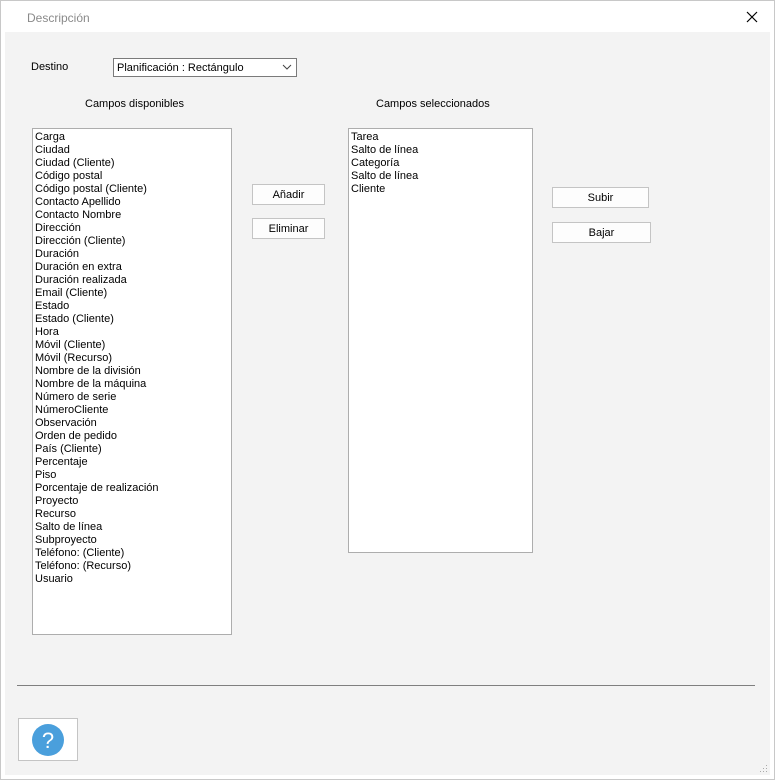 The width and height of the screenshot is (775, 780). Describe the element at coordinates (132, 540) in the screenshot. I see `list-item: Subproyecto` at that location.